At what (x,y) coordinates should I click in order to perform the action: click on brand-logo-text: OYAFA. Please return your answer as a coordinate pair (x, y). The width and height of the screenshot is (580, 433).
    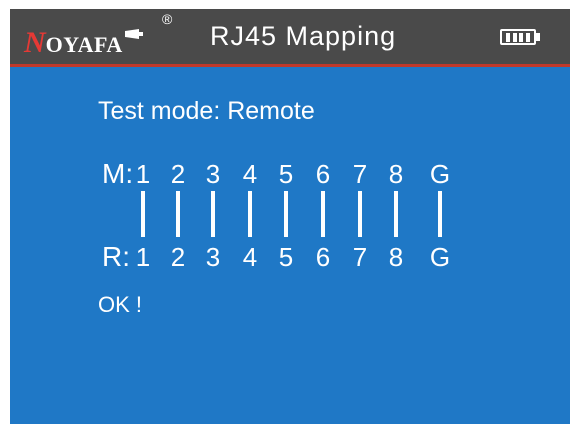
    Looking at the image, I should click on (84, 44).